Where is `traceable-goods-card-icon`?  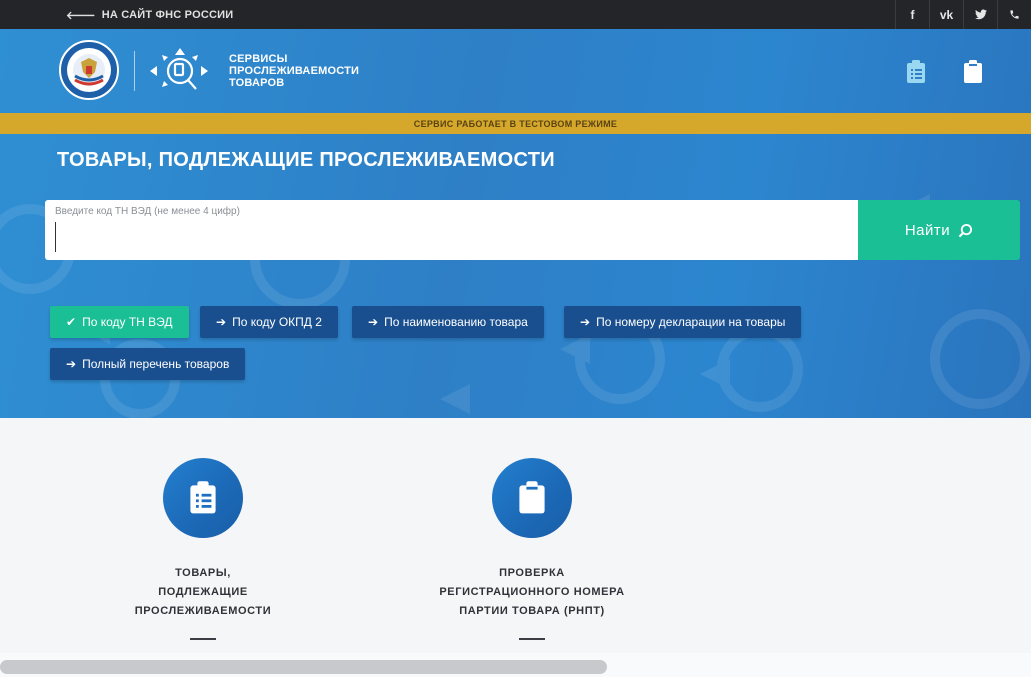 traceable-goods-card-icon is located at coordinates (203, 498).